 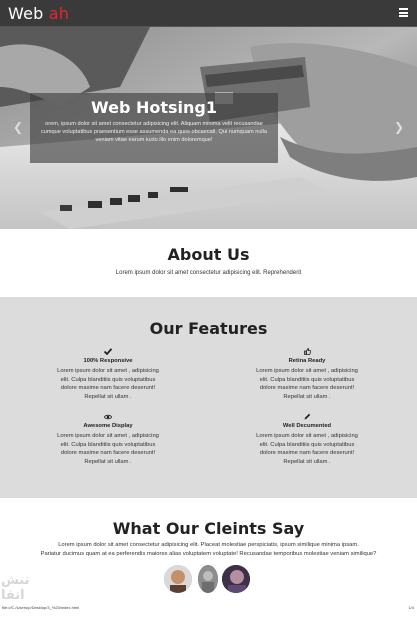 What do you see at coordinates (28, 13) in the screenshot?
I see `brand-main: Web` at bounding box center [28, 13].